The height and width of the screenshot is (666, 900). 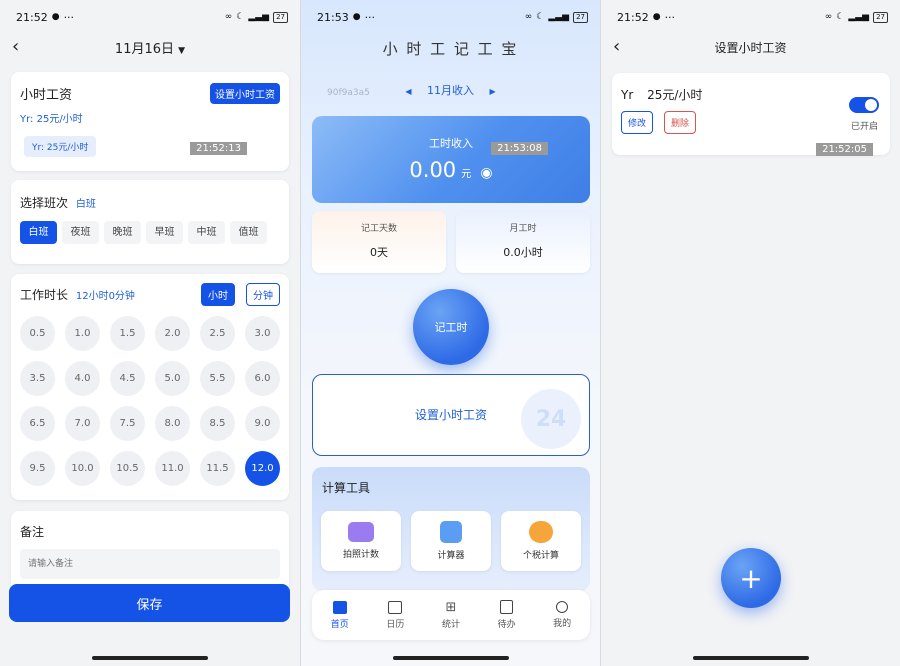 I want to click on moon-icon: ☾, so click(x=240, y=17).